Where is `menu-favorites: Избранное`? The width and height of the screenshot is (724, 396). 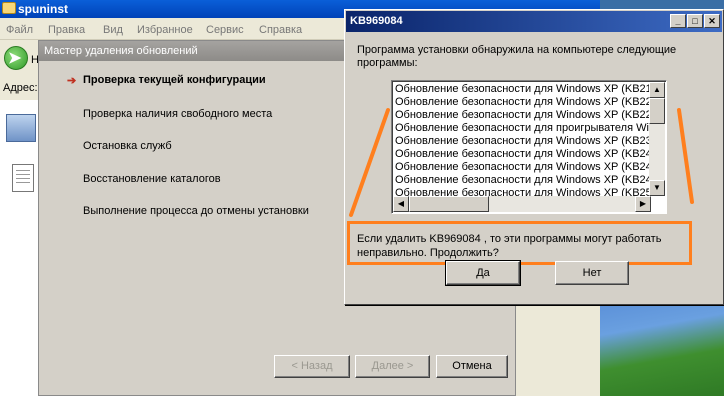 menu-favorites: Избранное is located at coordinates (165, 30).